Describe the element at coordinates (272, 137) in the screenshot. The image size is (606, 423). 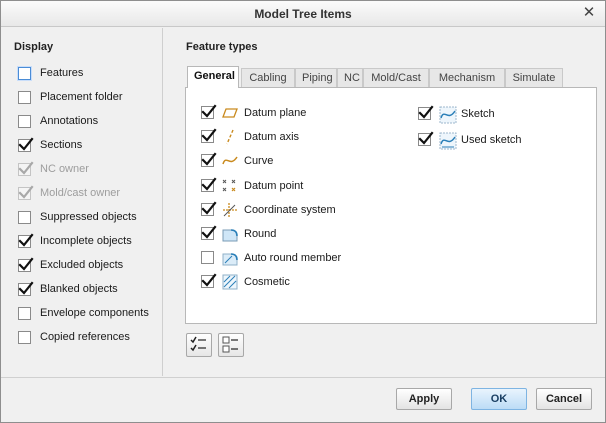
I see `feature-item-label: Datum axis` at that location.